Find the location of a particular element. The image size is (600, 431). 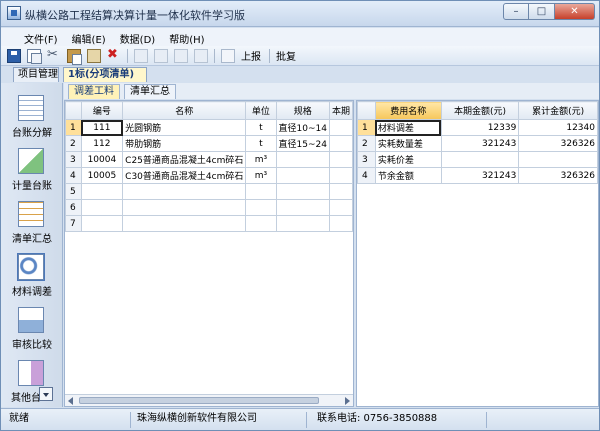

table-row: 3 10004 C25普通商品混凝土4cm碎石 m³ is located at coordinates (209, 159).